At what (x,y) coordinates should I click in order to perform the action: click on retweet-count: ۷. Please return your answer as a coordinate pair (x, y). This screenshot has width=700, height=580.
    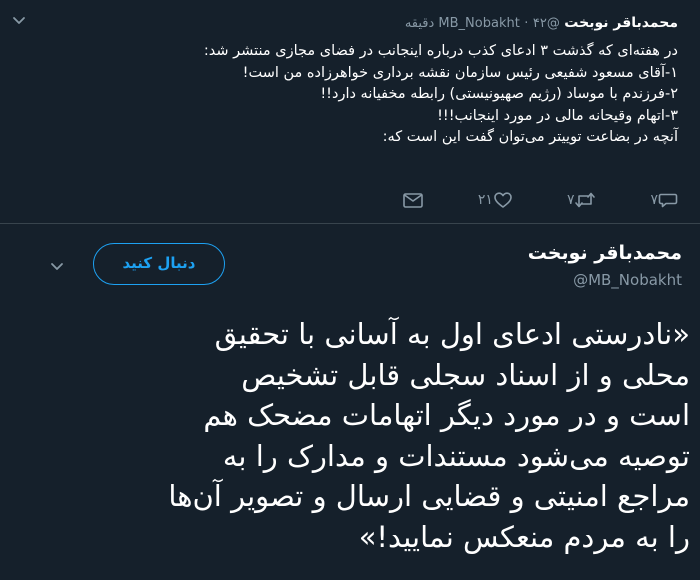
    Looking at the image, I should click on (570, 200).